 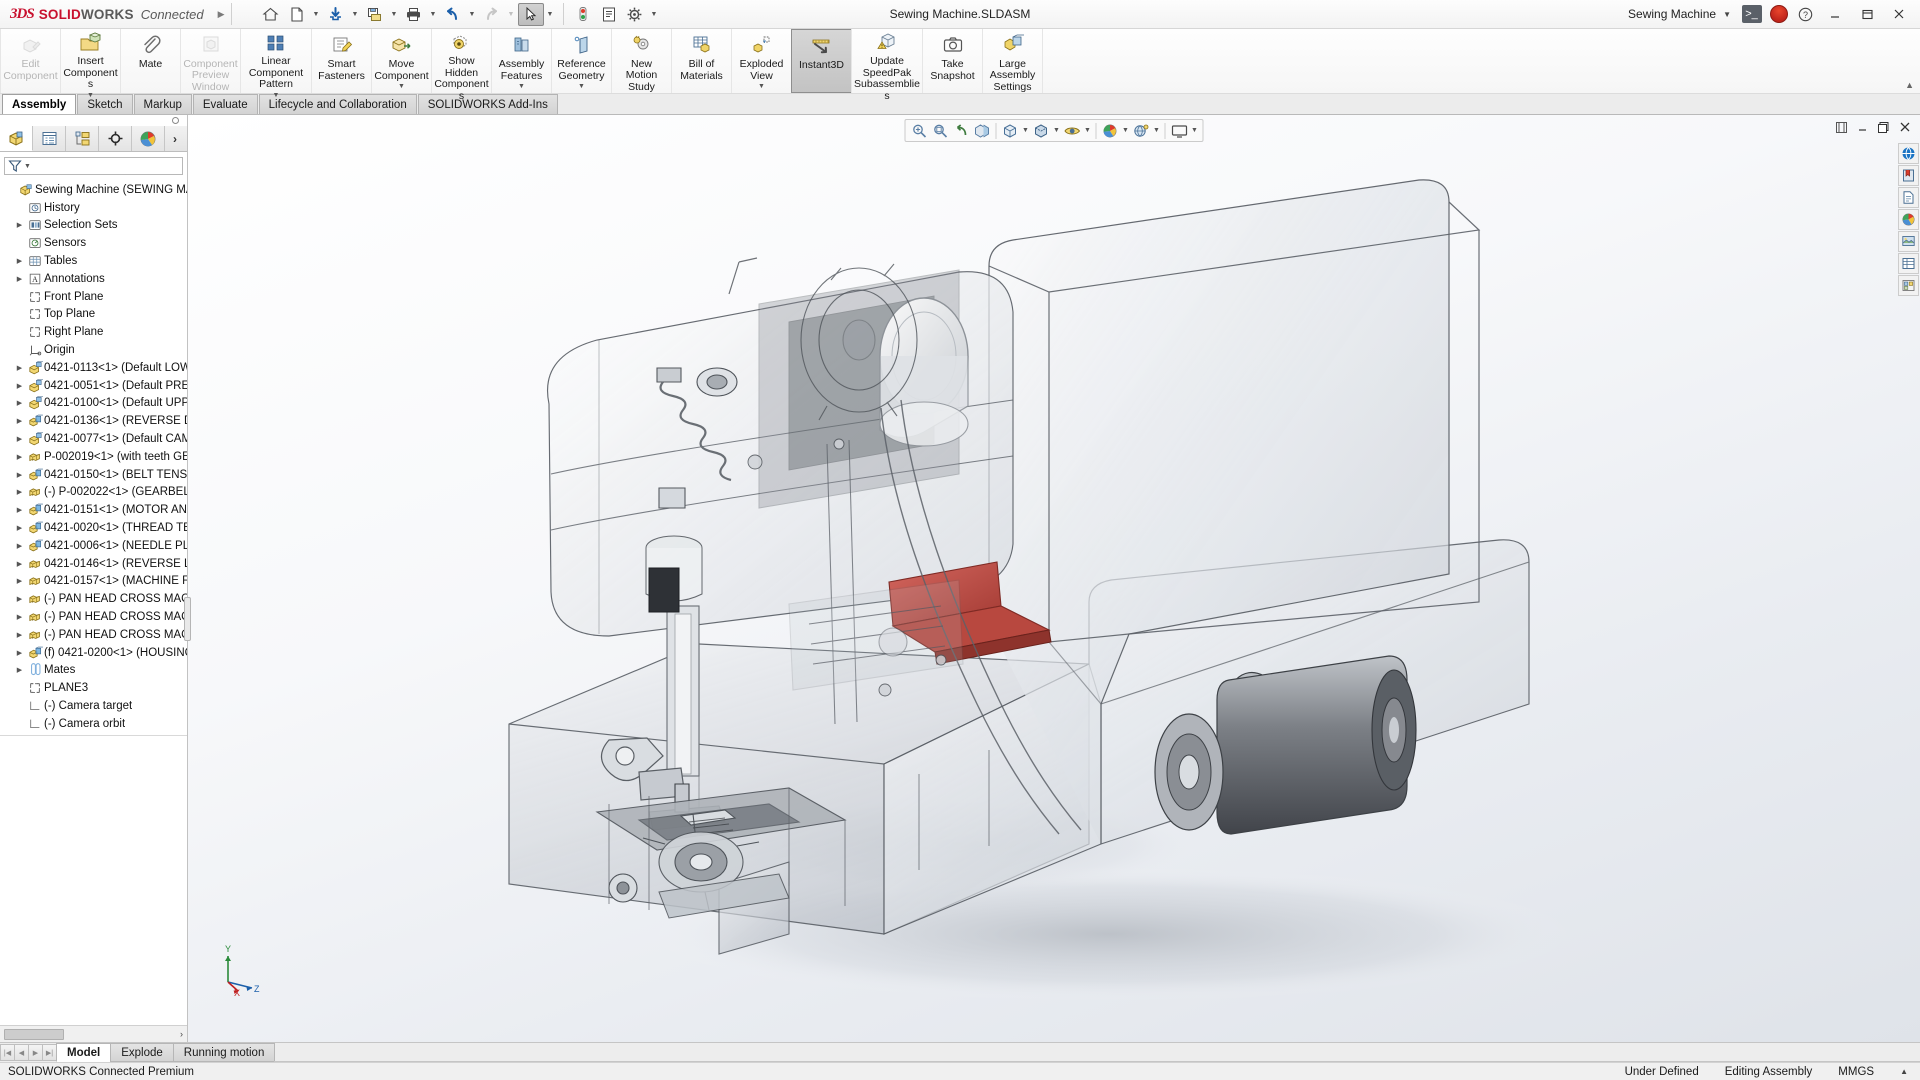 What do you see at coordinates (93, 599) in the screenshot?
I see `tree-item-pan-head-1: ▶ (-) PAN HEAD CROSS MACHINE S` at bounding box center [93, 599].